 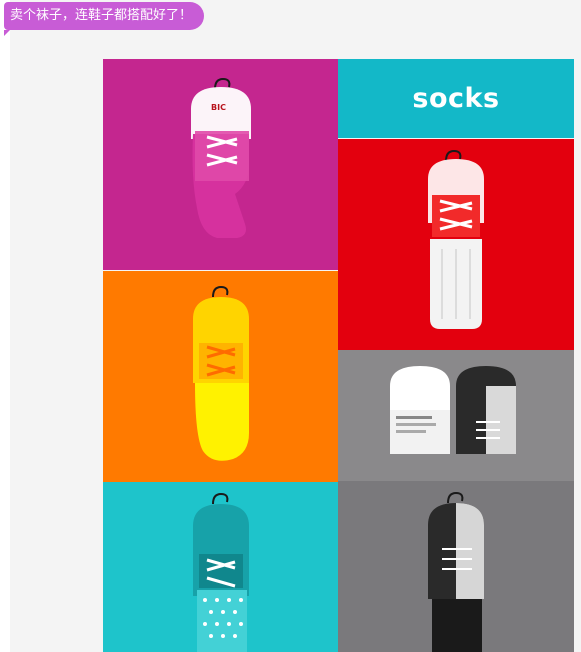 What do you see at coordinates (456, 566) in the screenshot?
I see `product-tile-dark-gray` at bounding box center [456, 566].